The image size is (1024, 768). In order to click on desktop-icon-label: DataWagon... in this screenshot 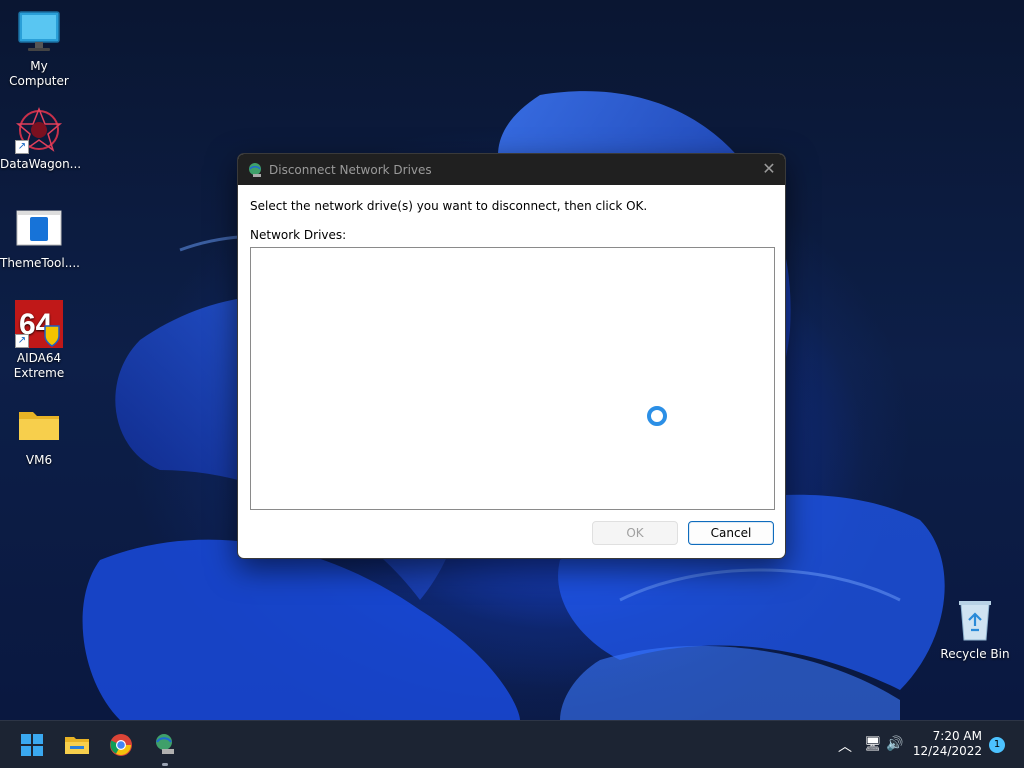, I will do `click(41, 164)`.